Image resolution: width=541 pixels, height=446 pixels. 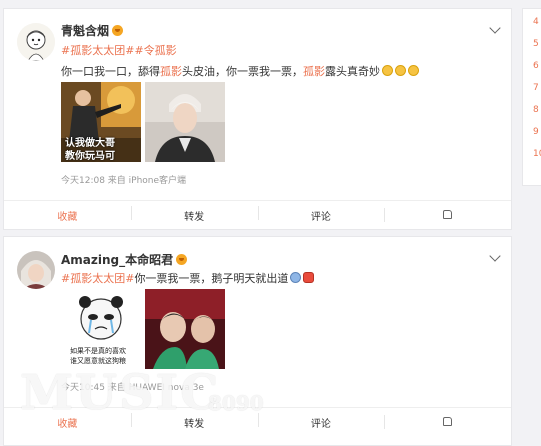 What do you see at coordinates (124, 181) in the screenshot?
I see `post-meta: 今天12:08 来自 iPhone客户端` at bounding box center [124, 181].